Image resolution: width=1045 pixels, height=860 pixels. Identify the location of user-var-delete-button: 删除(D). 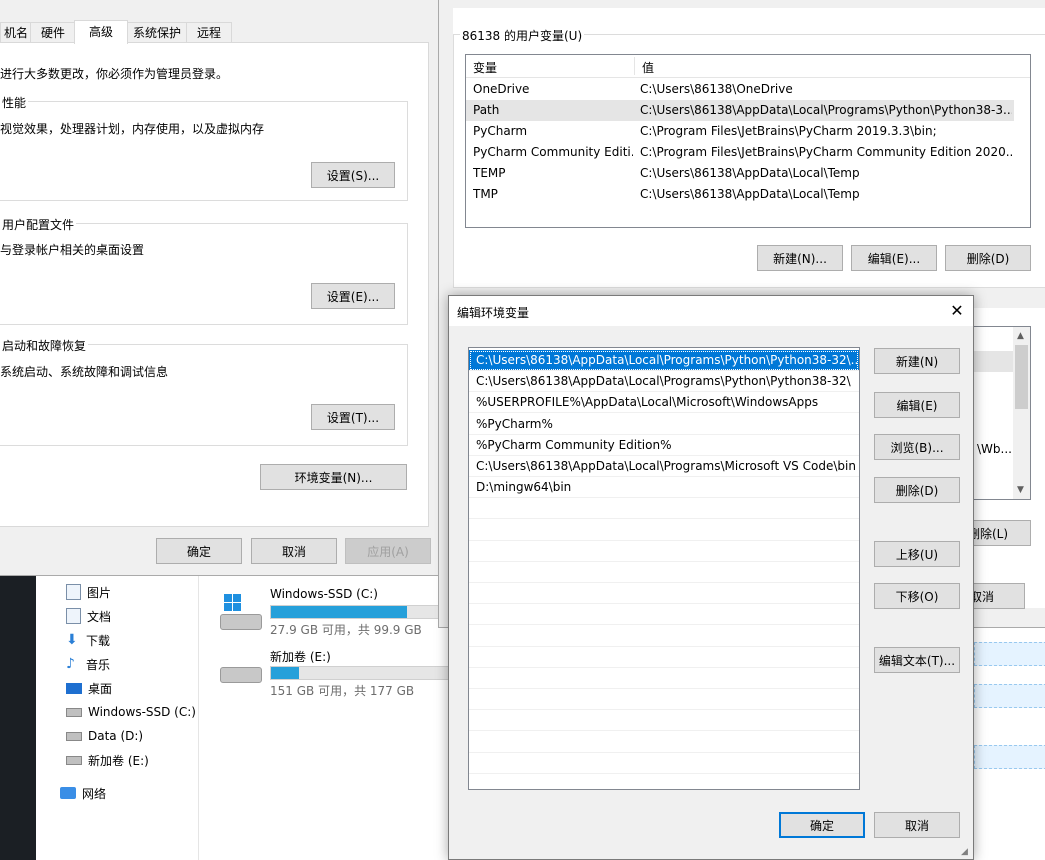
(988, 258).